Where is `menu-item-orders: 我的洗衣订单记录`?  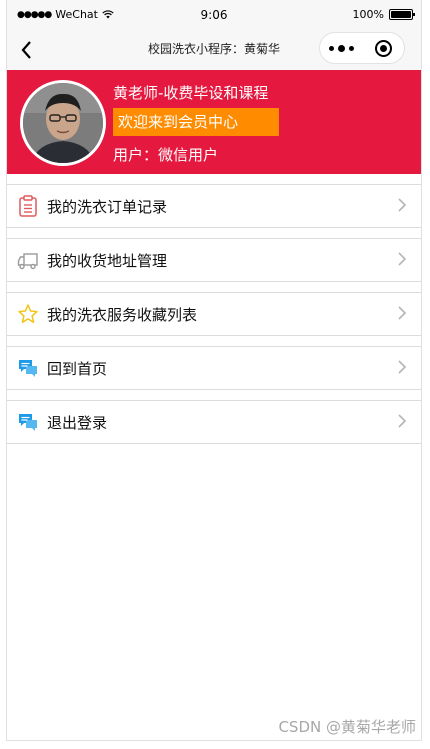
menu-item-orders: 我的洗衣订单记录 is located at coordinates (214, 206).